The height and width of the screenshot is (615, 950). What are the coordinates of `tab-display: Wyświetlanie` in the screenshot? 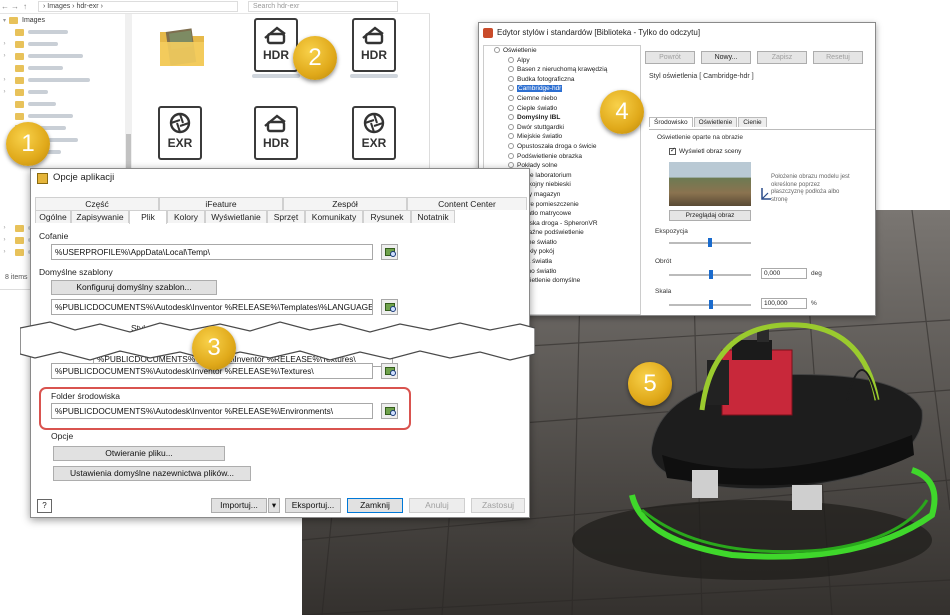 It's located at (236, 216).